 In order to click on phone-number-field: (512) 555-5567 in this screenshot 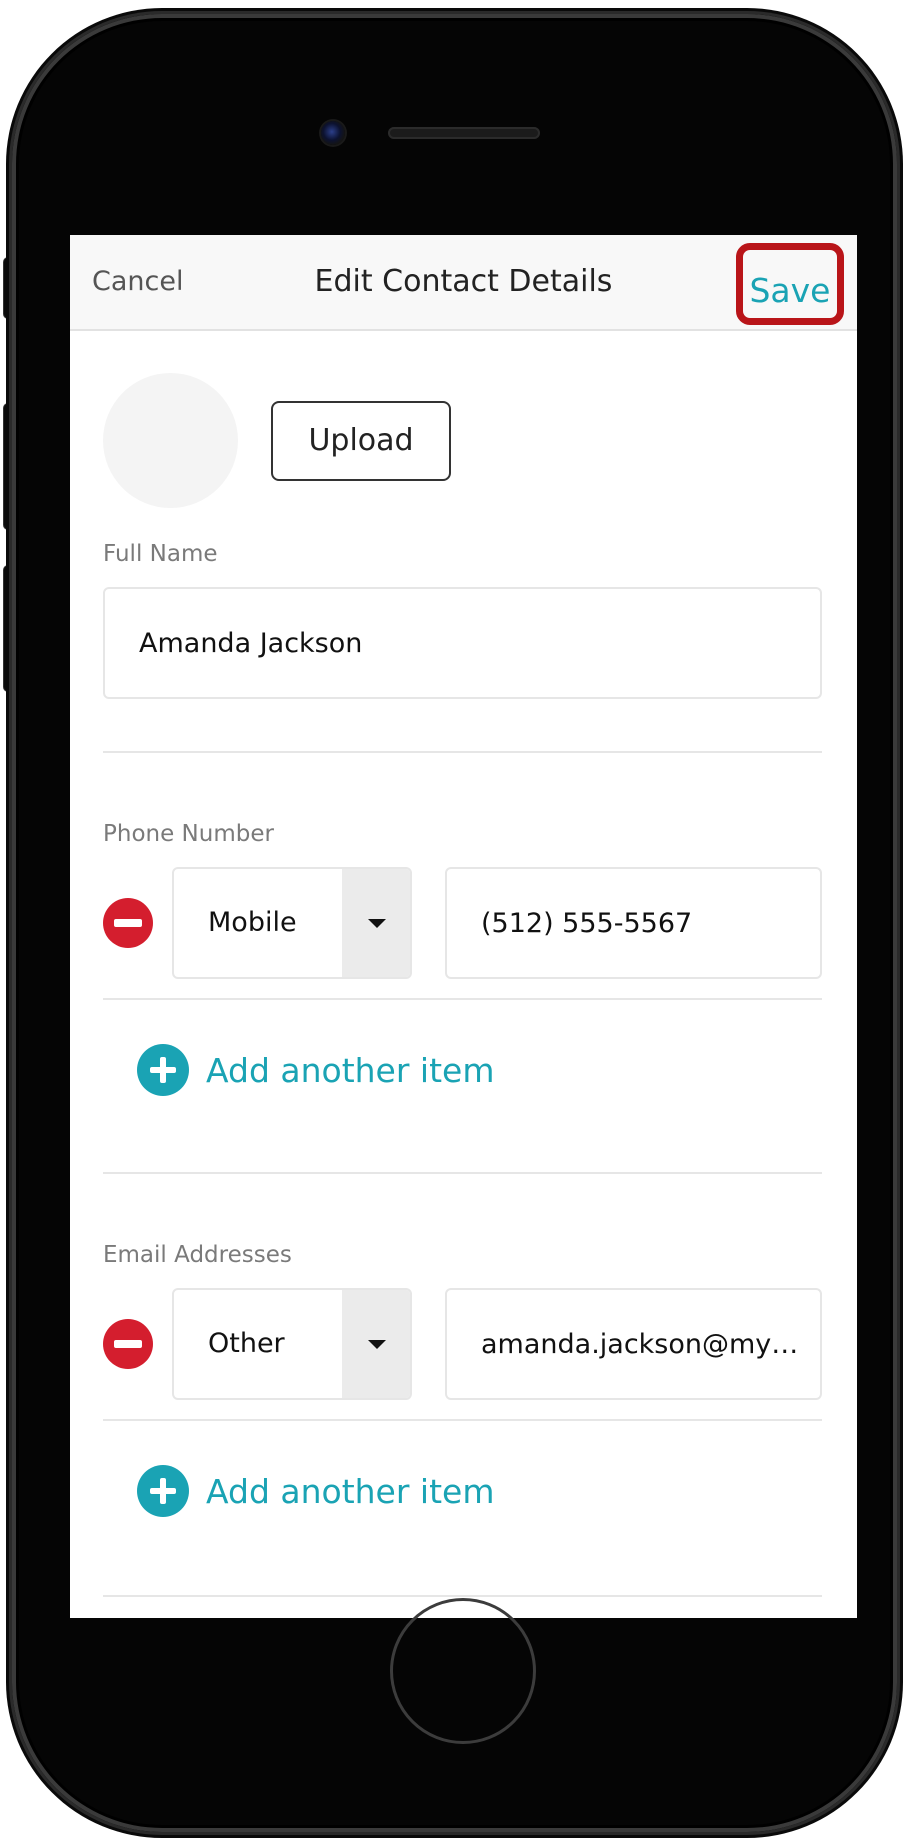, I will do `click(633, 923)`.